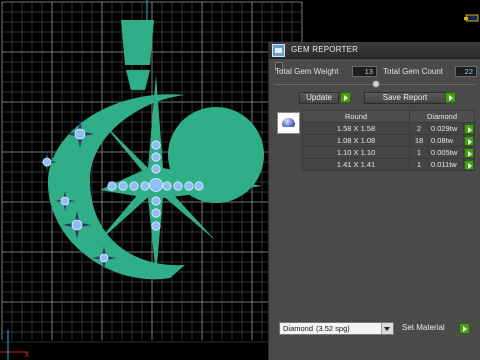 The width and height of the screenshot is (480, 360). What do you see at coordinates (333, 328) in the screenshot?
I see `material-specific-gravity: (3.52 spg)` at bounding box center [333, 328].